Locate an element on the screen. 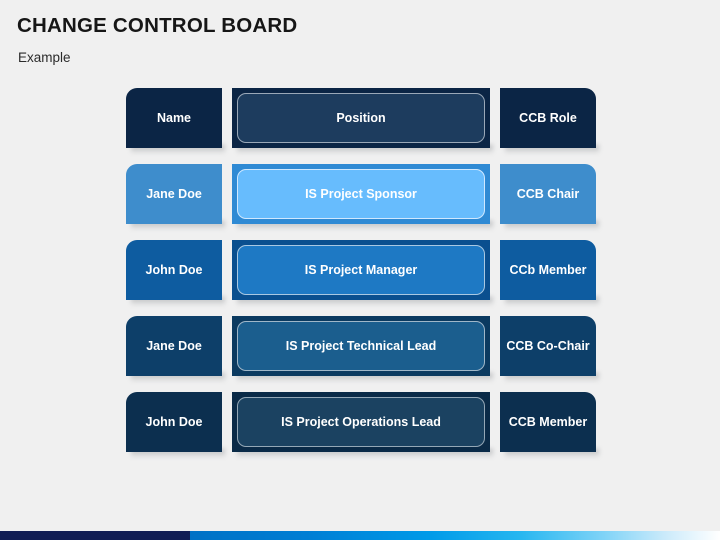 The width and height of the screenshot is (720, 540). row-position-label: IS Project Sponsor is located at coordinates (361, 194).